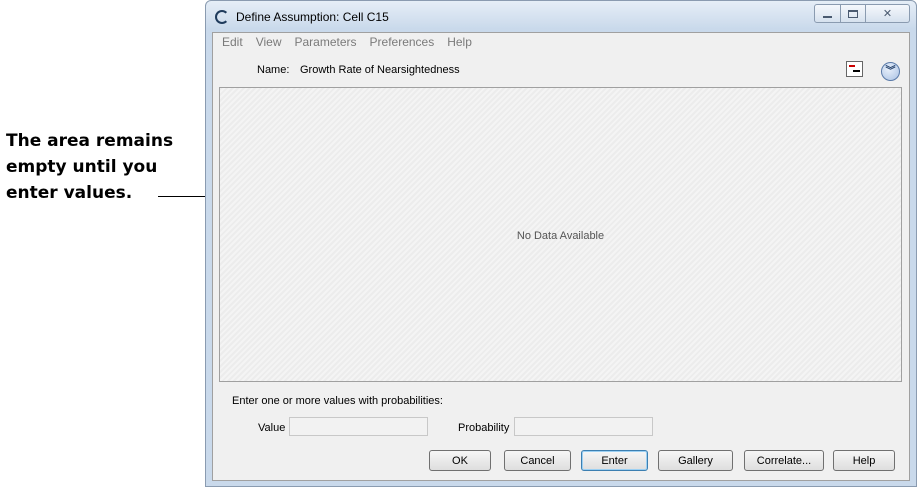 This screenshot has height=487, width=918. What do you see at coordinates (581, 70) in the screenshot?
I see `assumption-name-input` at bounding box center [581, 70].